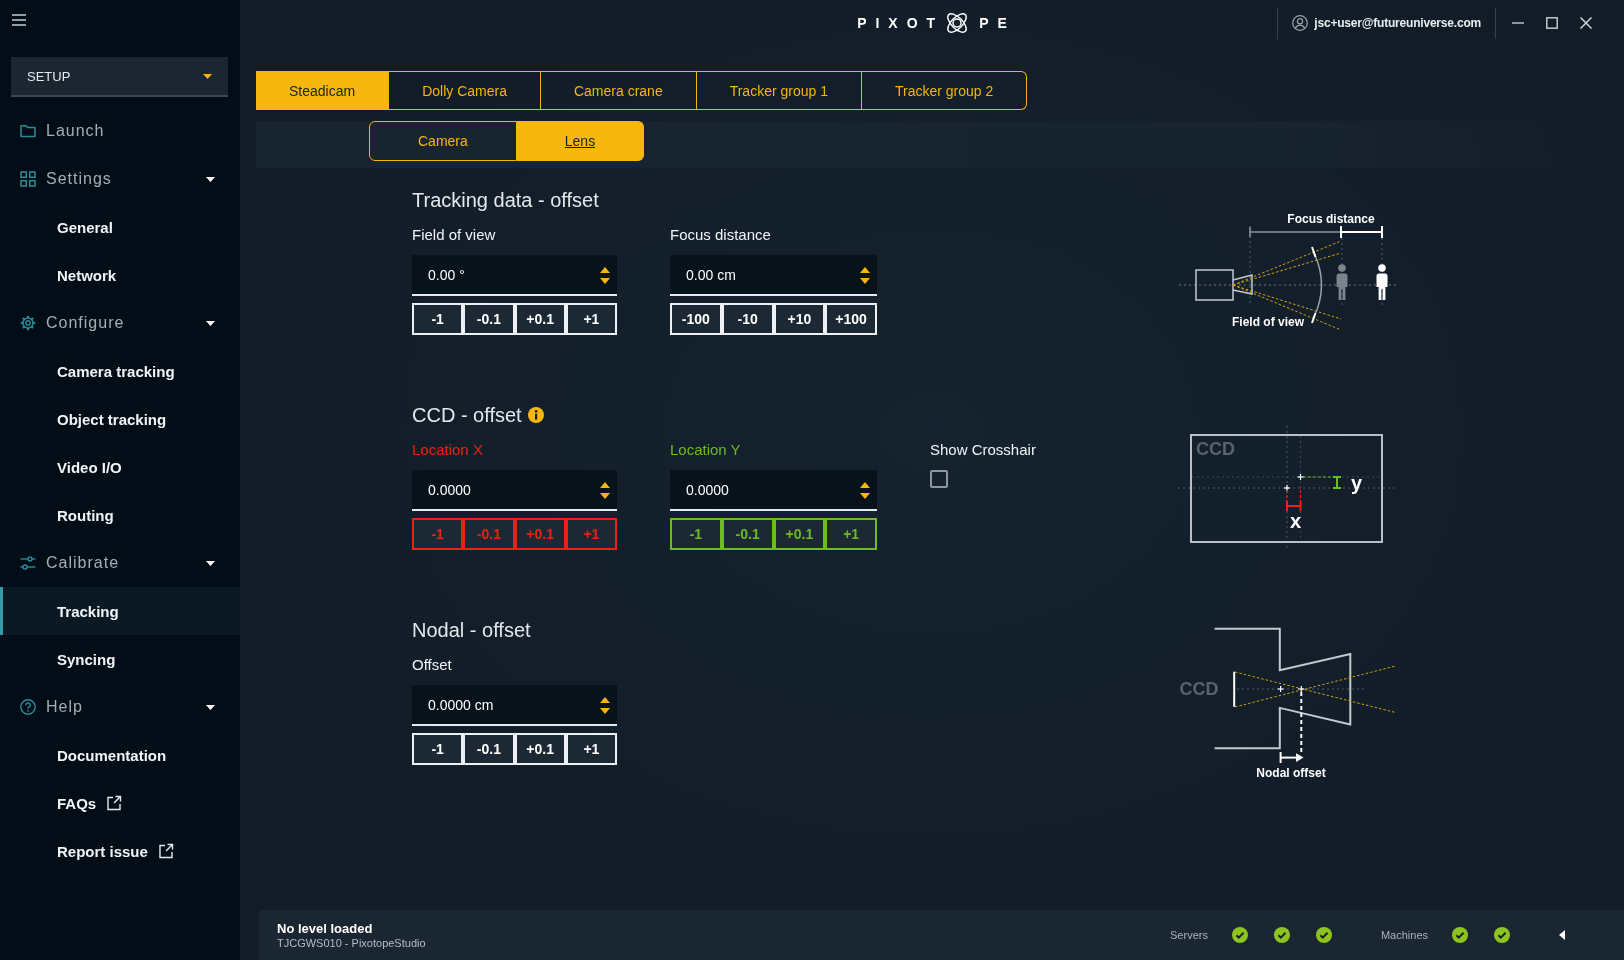  What do you see at coordinates (721, 235) in the screenshot?
I see `field-label: Focus distance` at bounding box center [721, 235].